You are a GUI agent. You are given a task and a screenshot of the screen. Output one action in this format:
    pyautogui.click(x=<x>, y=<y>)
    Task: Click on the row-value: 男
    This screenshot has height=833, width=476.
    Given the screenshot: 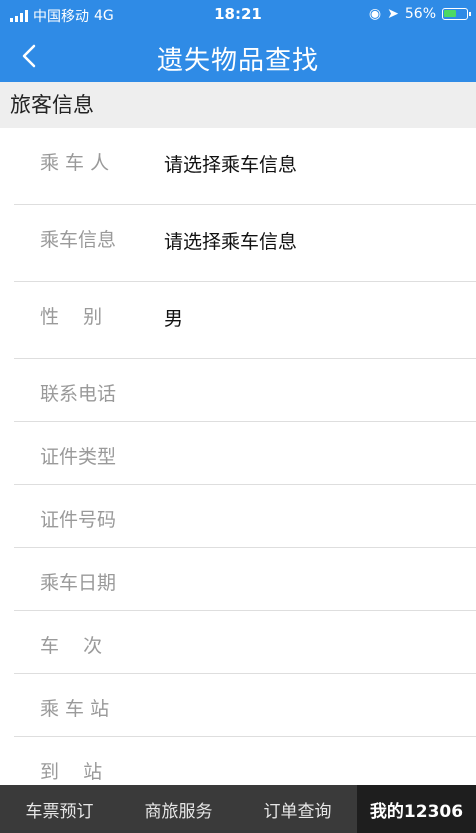 What is the action you would take?
    pyautogui.click(x=174, y=319)
    